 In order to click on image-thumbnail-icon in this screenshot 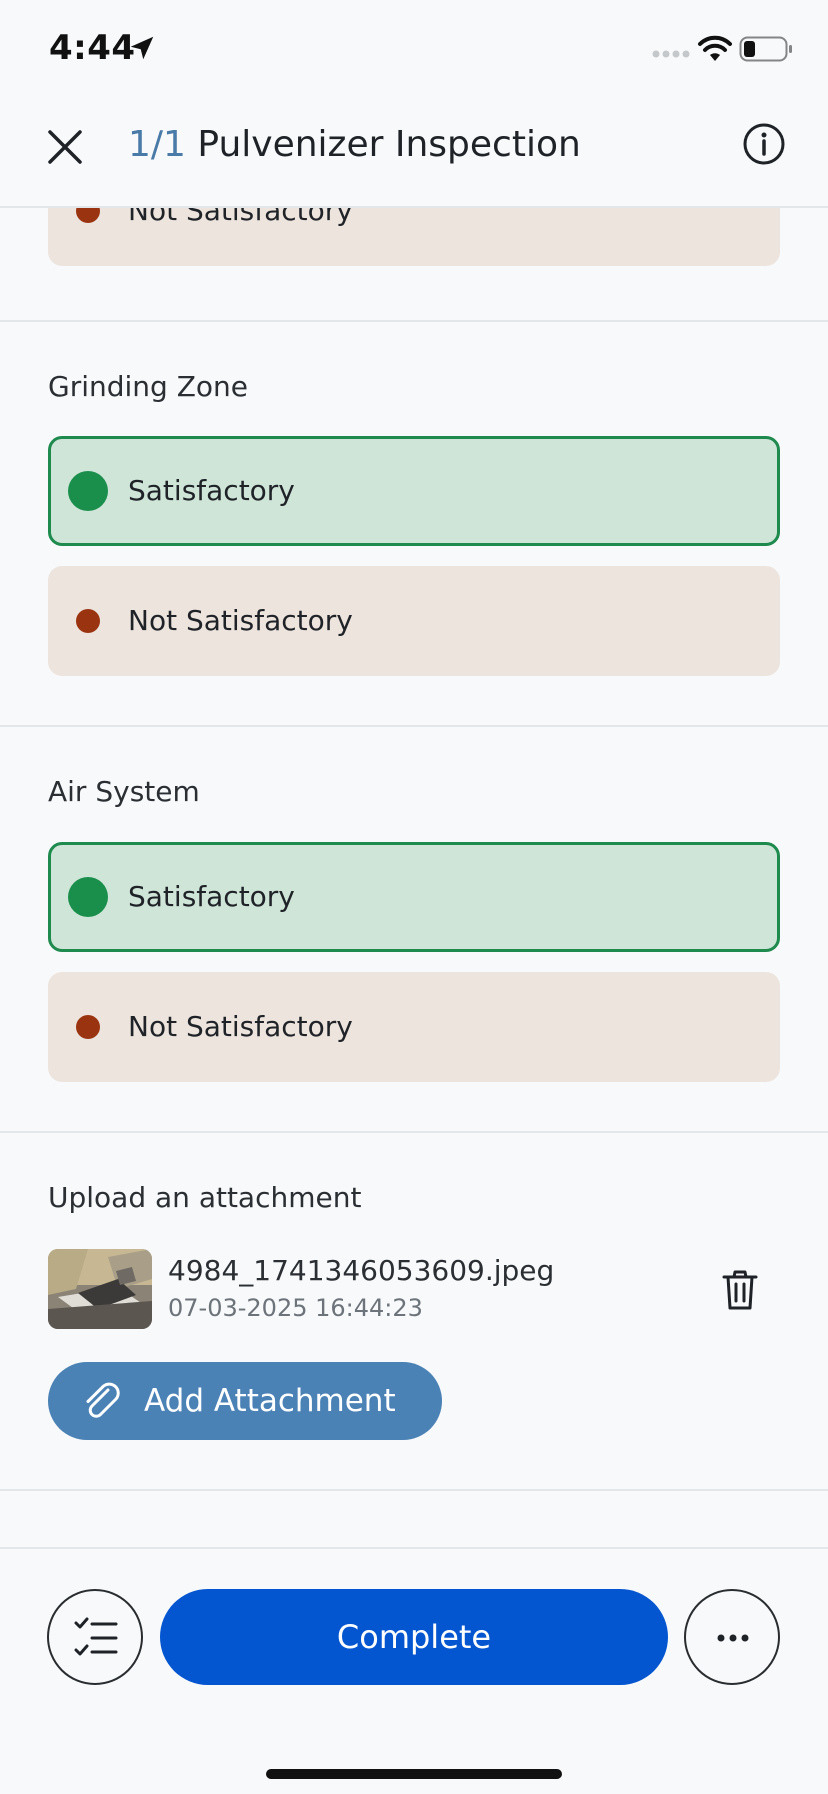, I will do `click(100, 1289)`.